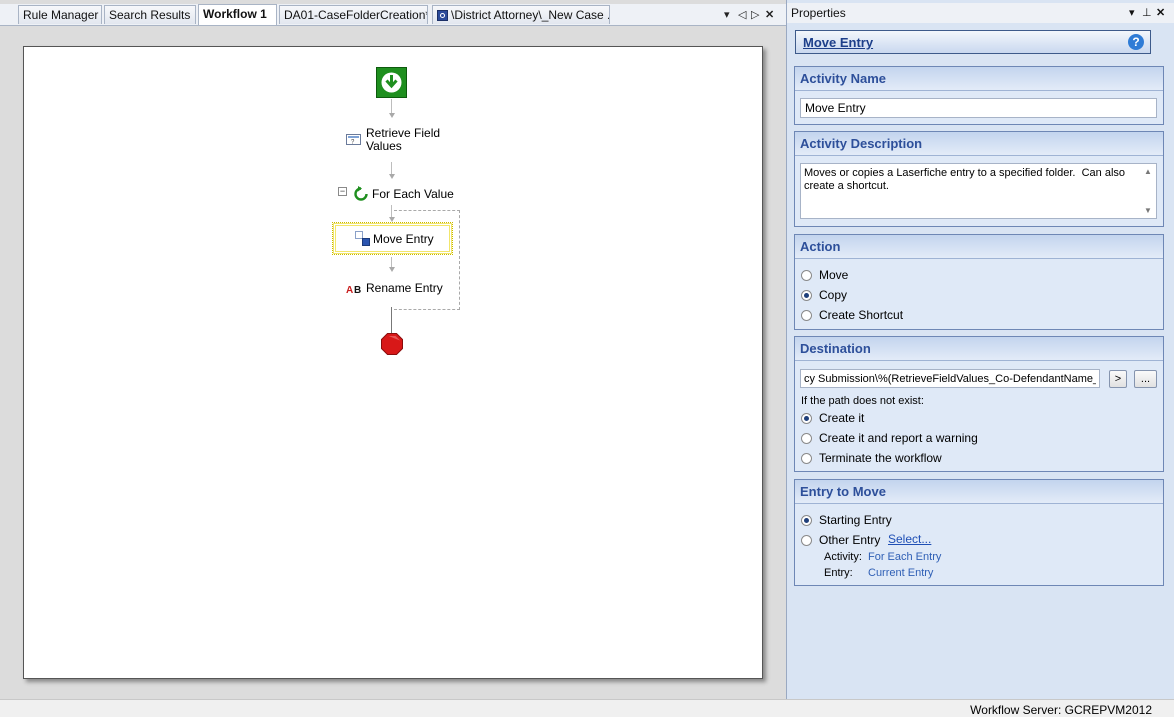 The width and height of the screenshot is (1174, 717). What do you see at coordinates (904, 557) in the screenshot?
I see `activity-field-value: For Each Entry` at bounding box center [904, 557].